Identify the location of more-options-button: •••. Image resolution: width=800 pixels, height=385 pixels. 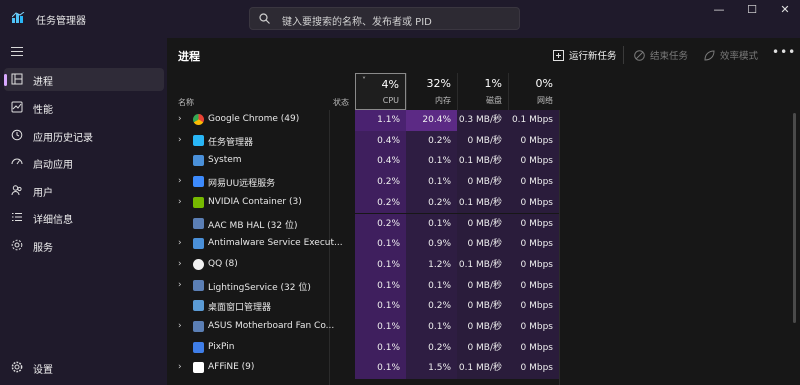
(784, 52).